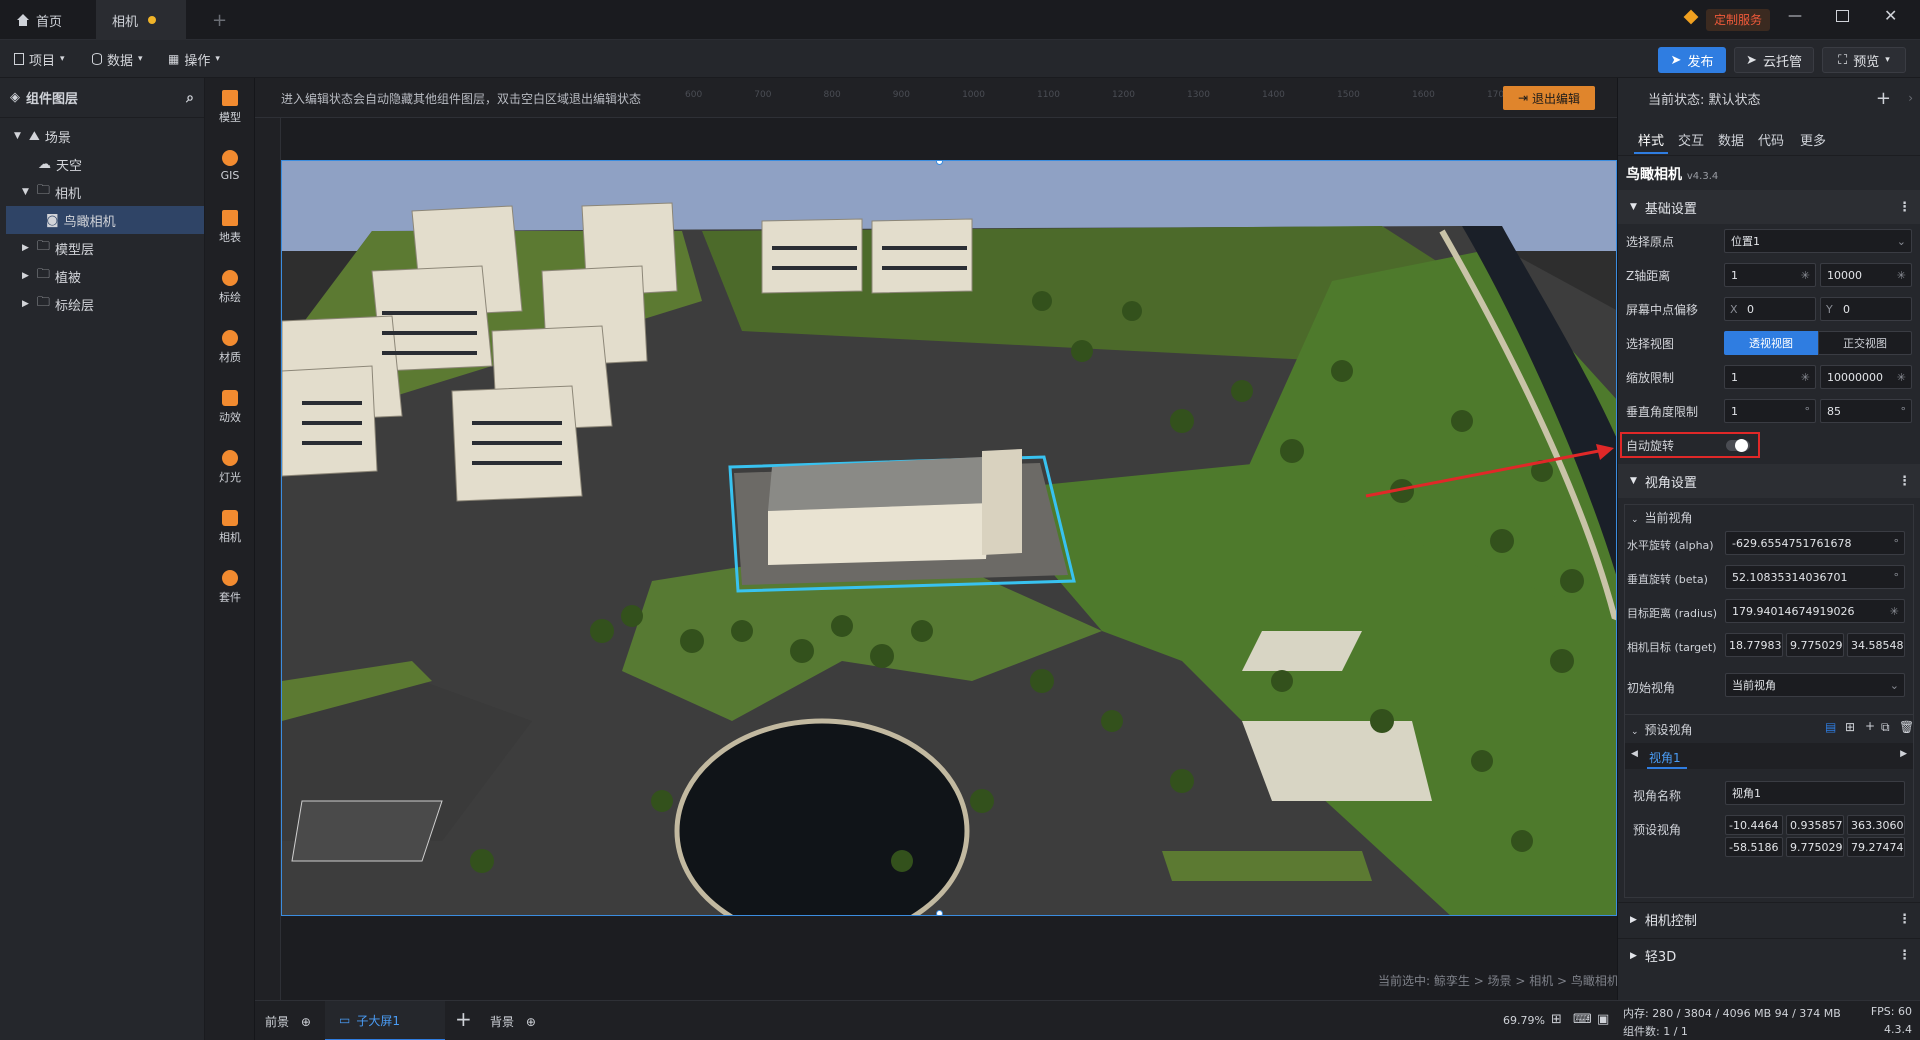 Image resolution: width=1920 pixels, height=1040 pixels. What do you see at coordinates (1815, 645) in the screenshot?
I see `target-y-input: 9.775029` at bounding box center [1815, 645].